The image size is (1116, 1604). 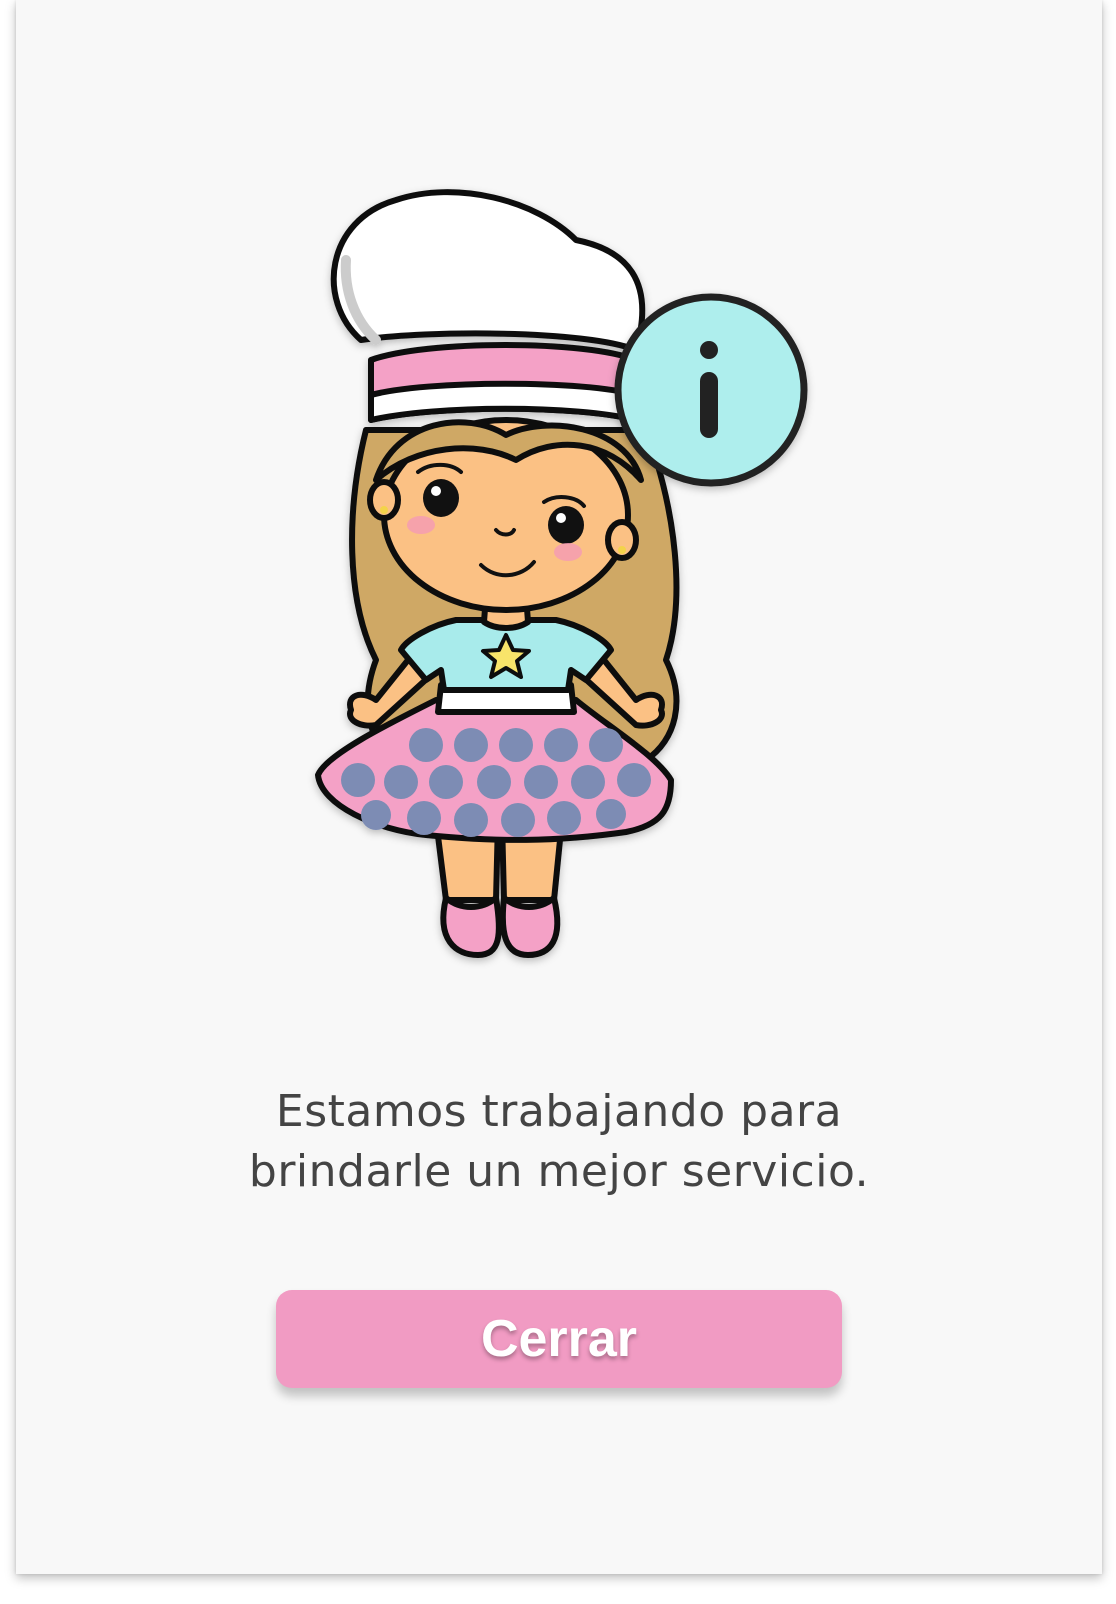 I want to click on close-button: Cerrar, so click(x=559, y=1339).